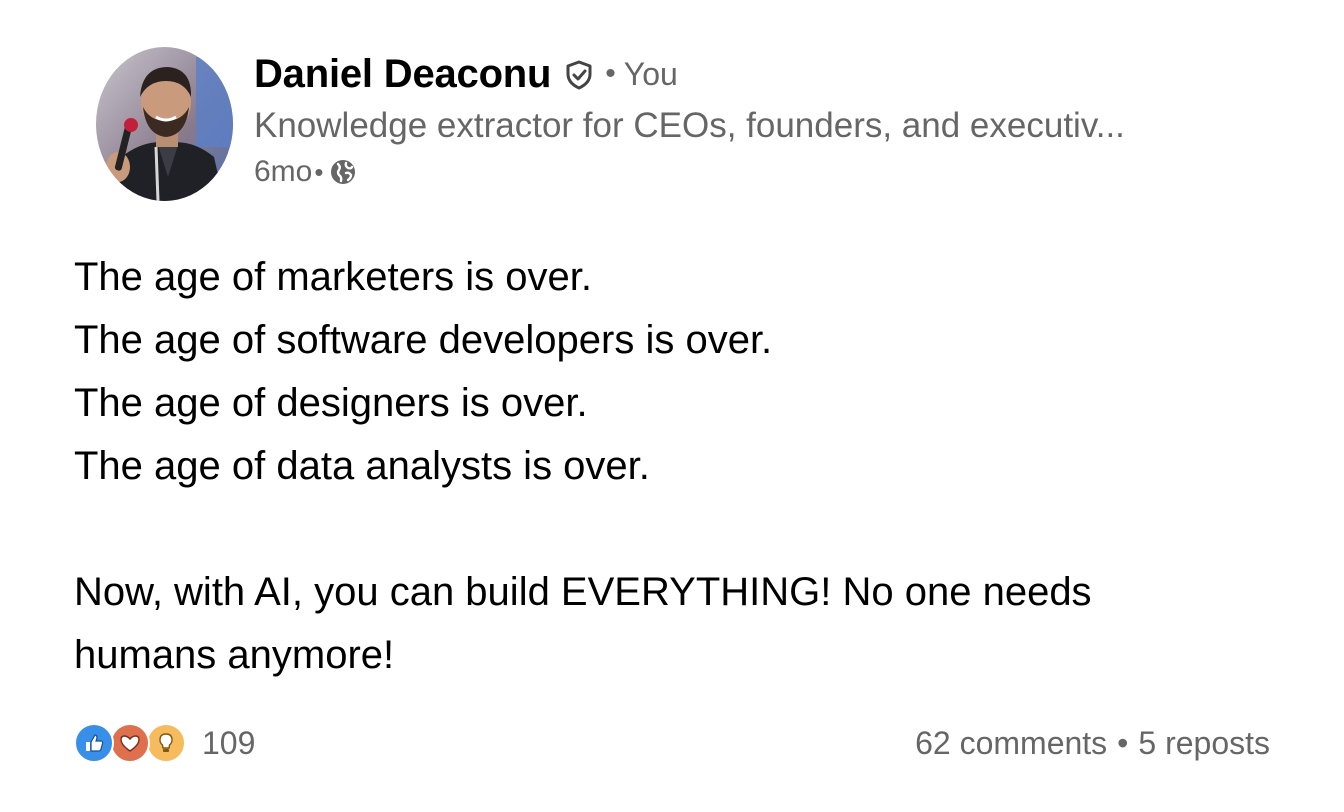  What do you see at coordinates (650, 73) in the screenshot?
I see `connection-degree: You` at bounding box center [650, 73].